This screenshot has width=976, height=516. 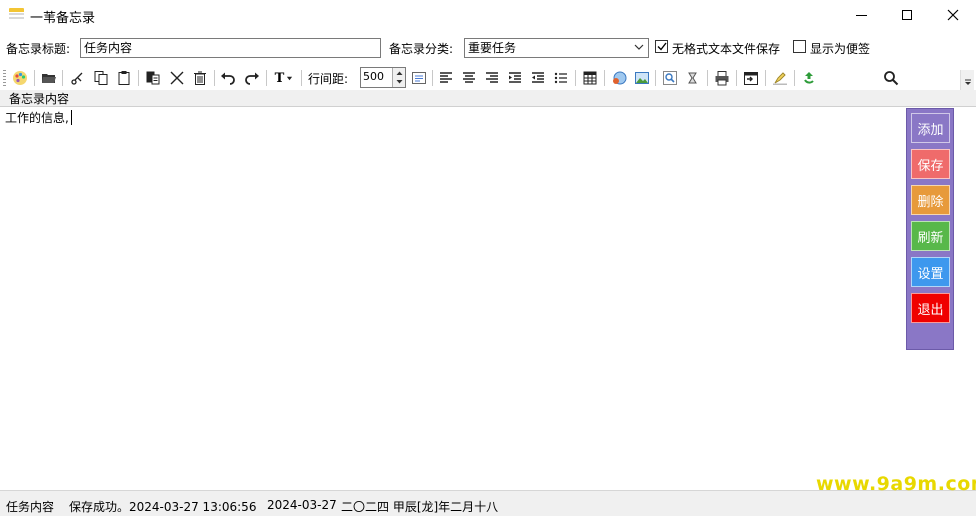 I want to click on clear-button, so click(x=200, y=78).